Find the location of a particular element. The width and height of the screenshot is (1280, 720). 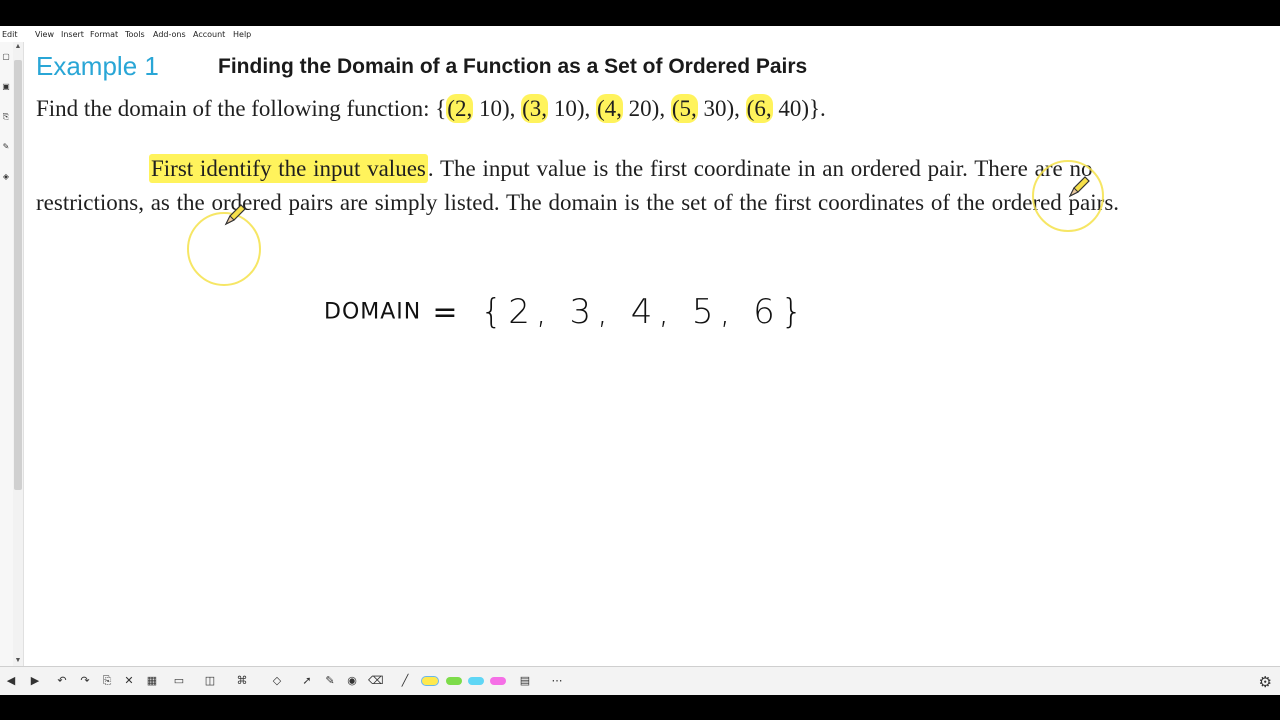

attachments-icon: ⎘ is located at coordinates (6, 117).